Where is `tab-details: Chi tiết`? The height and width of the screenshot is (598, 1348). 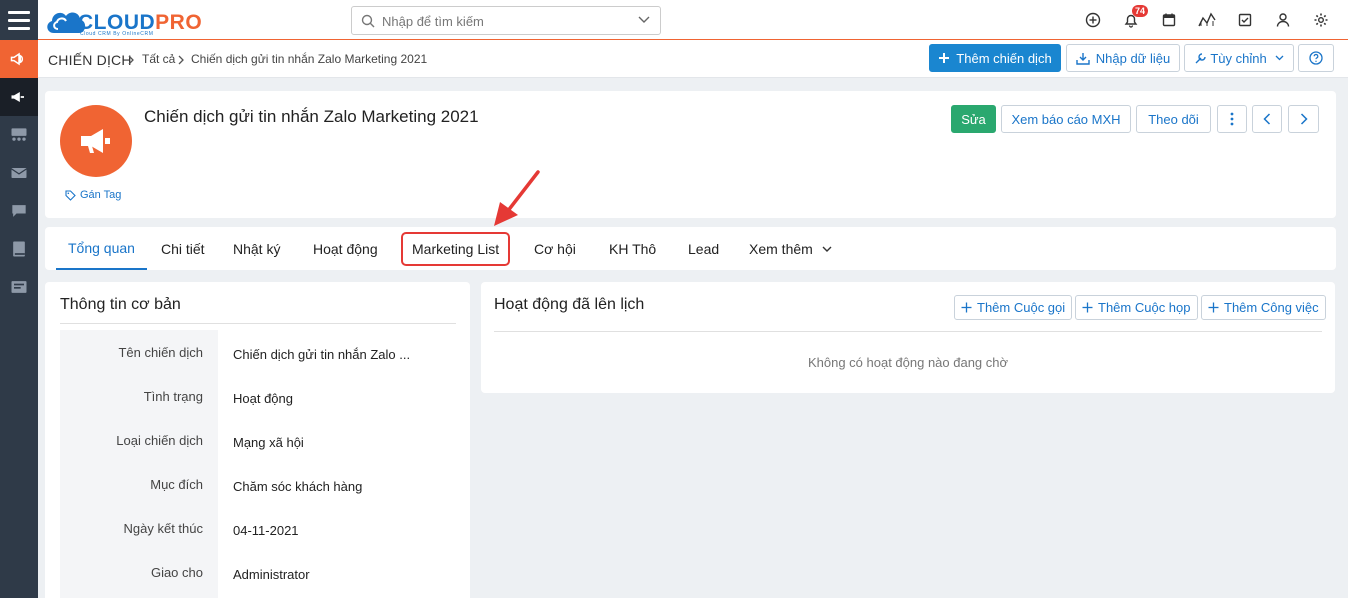
tab-details: Chi tiết is located at coordinates (183, 248).